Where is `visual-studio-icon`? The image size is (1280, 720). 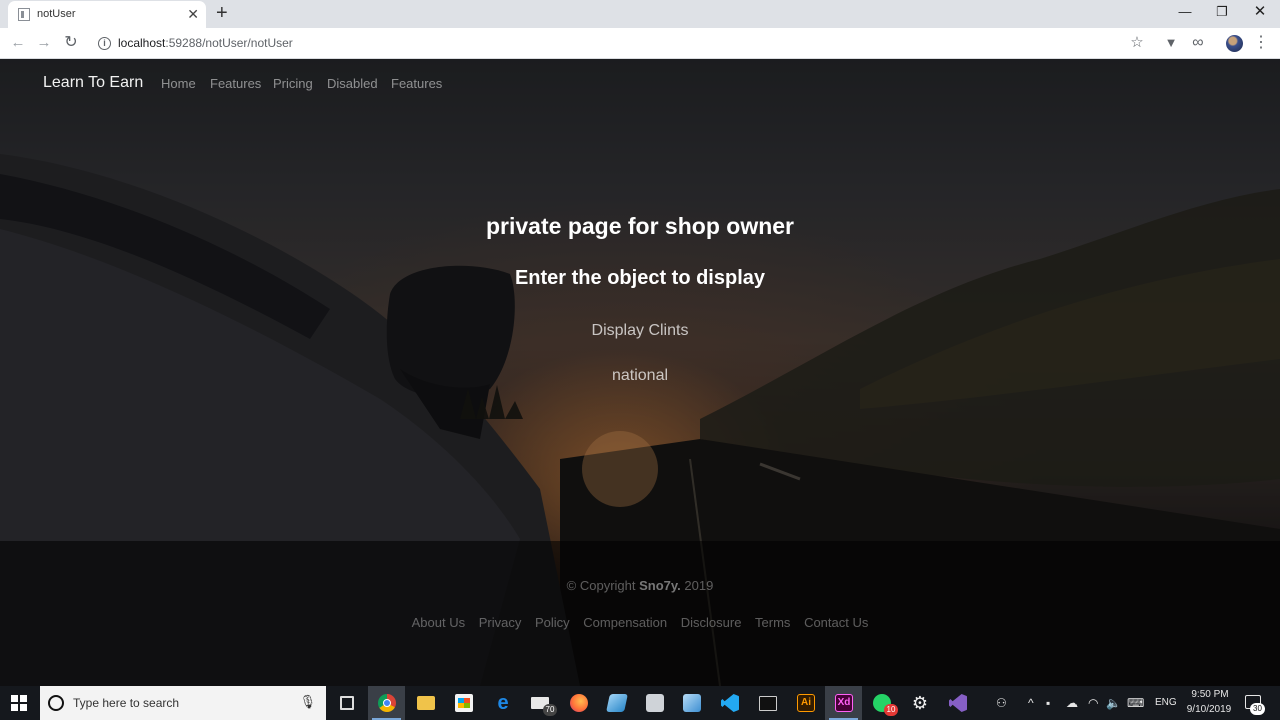 visual-studio-icon is located at coordinates (957, 703).